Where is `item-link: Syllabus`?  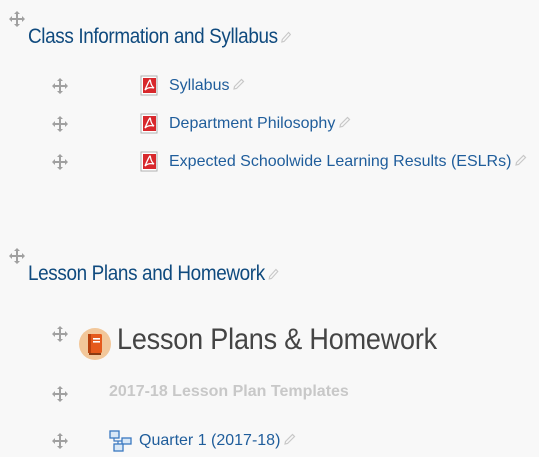 item-link: Syllabus is located at coordinates (199, 86).